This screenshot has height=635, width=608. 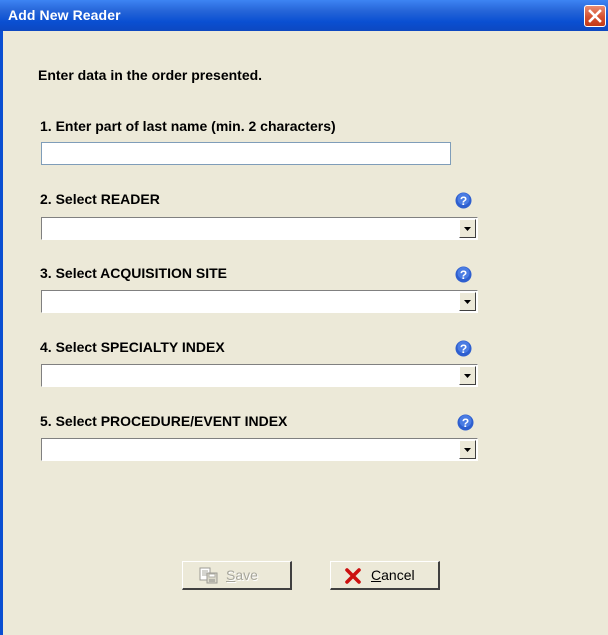 What do you see at coordinates (100, 199) in the screenshot?
I see `reader-label: 2. Select READER` at bounding box center [100, 199].